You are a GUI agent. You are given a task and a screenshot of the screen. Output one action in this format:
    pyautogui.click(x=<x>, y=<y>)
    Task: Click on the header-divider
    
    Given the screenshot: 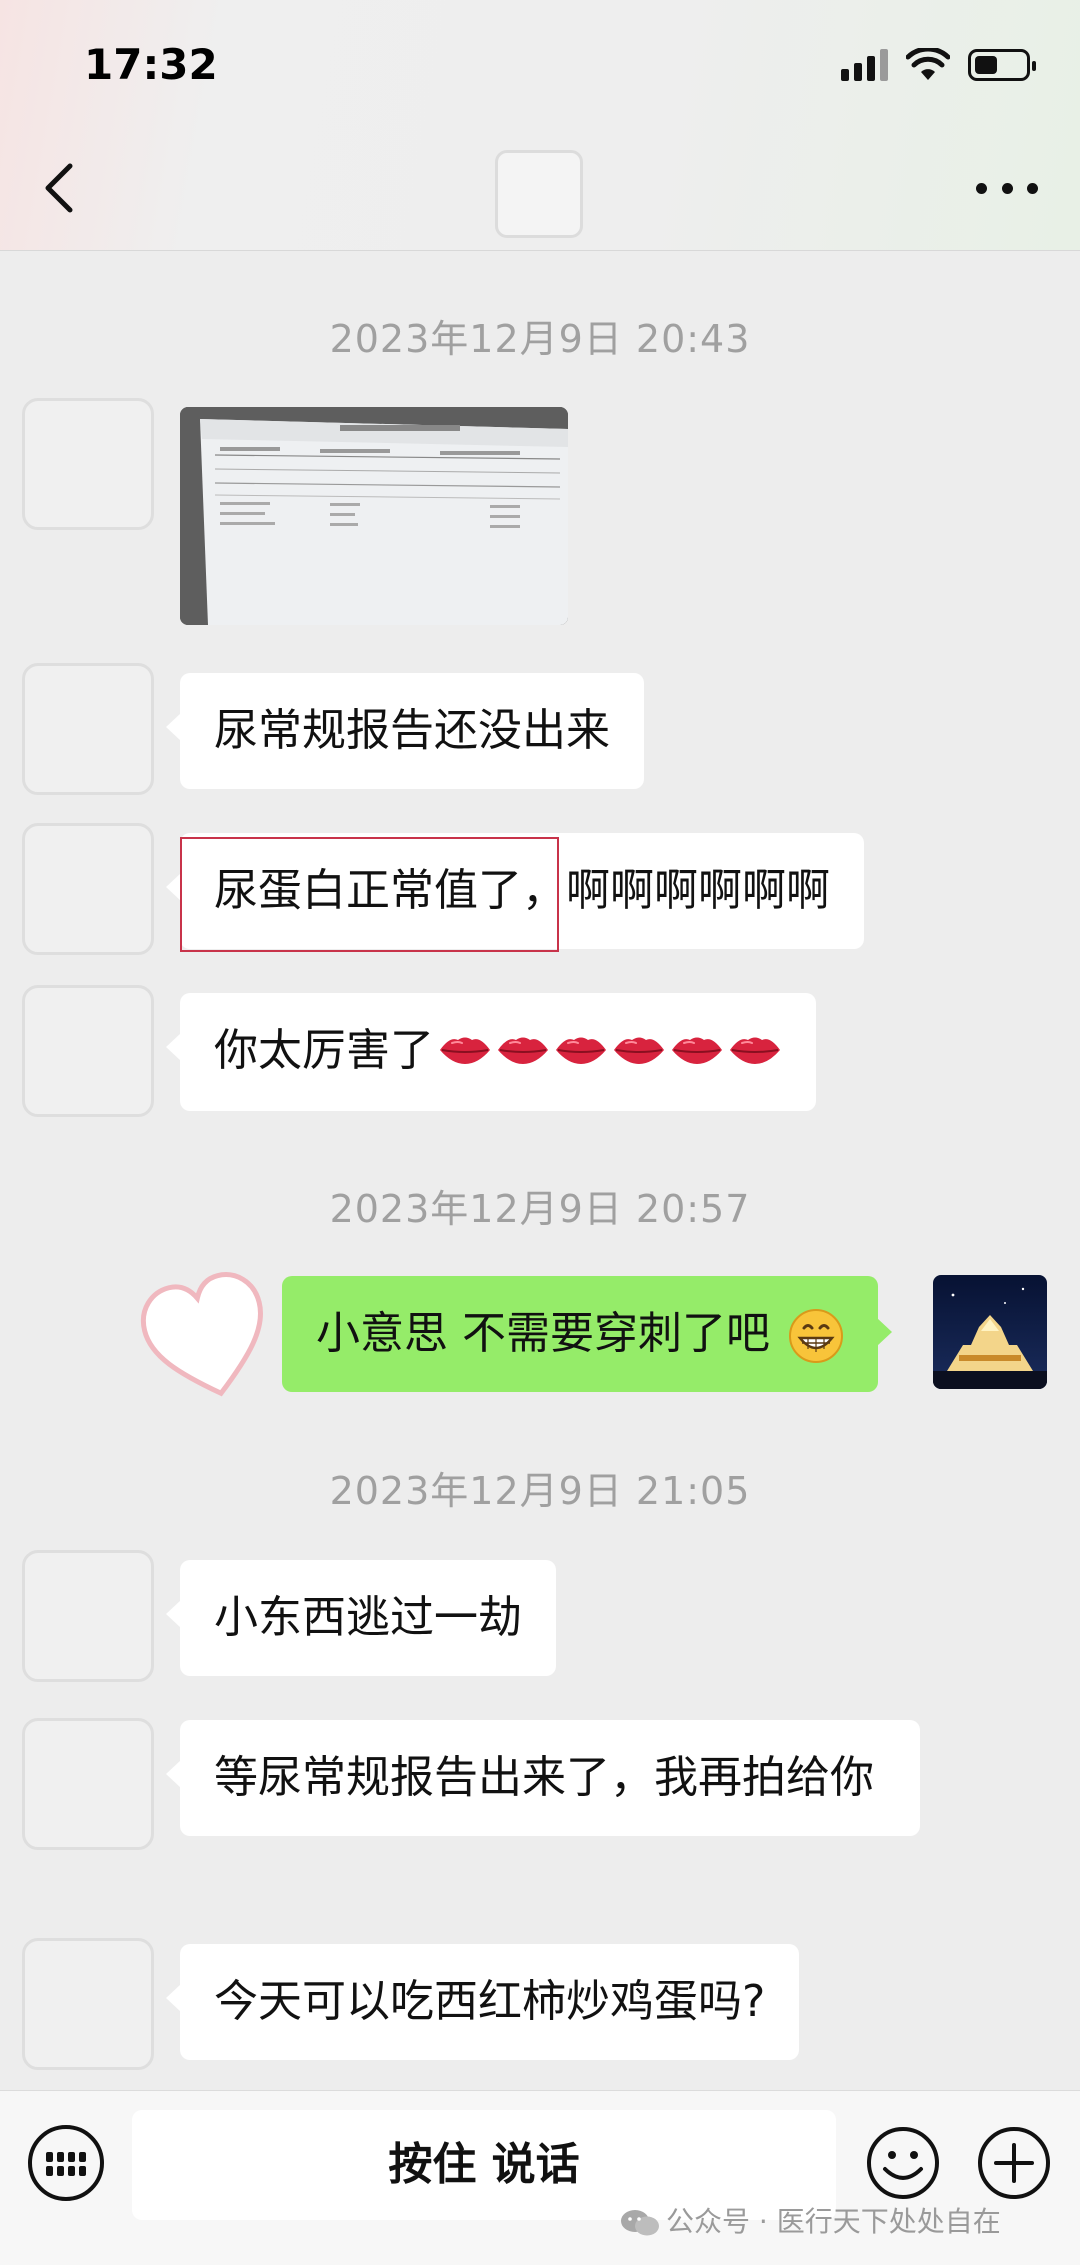 What is the action you would take?
    pyautogui.click(x=540, y=250)
    